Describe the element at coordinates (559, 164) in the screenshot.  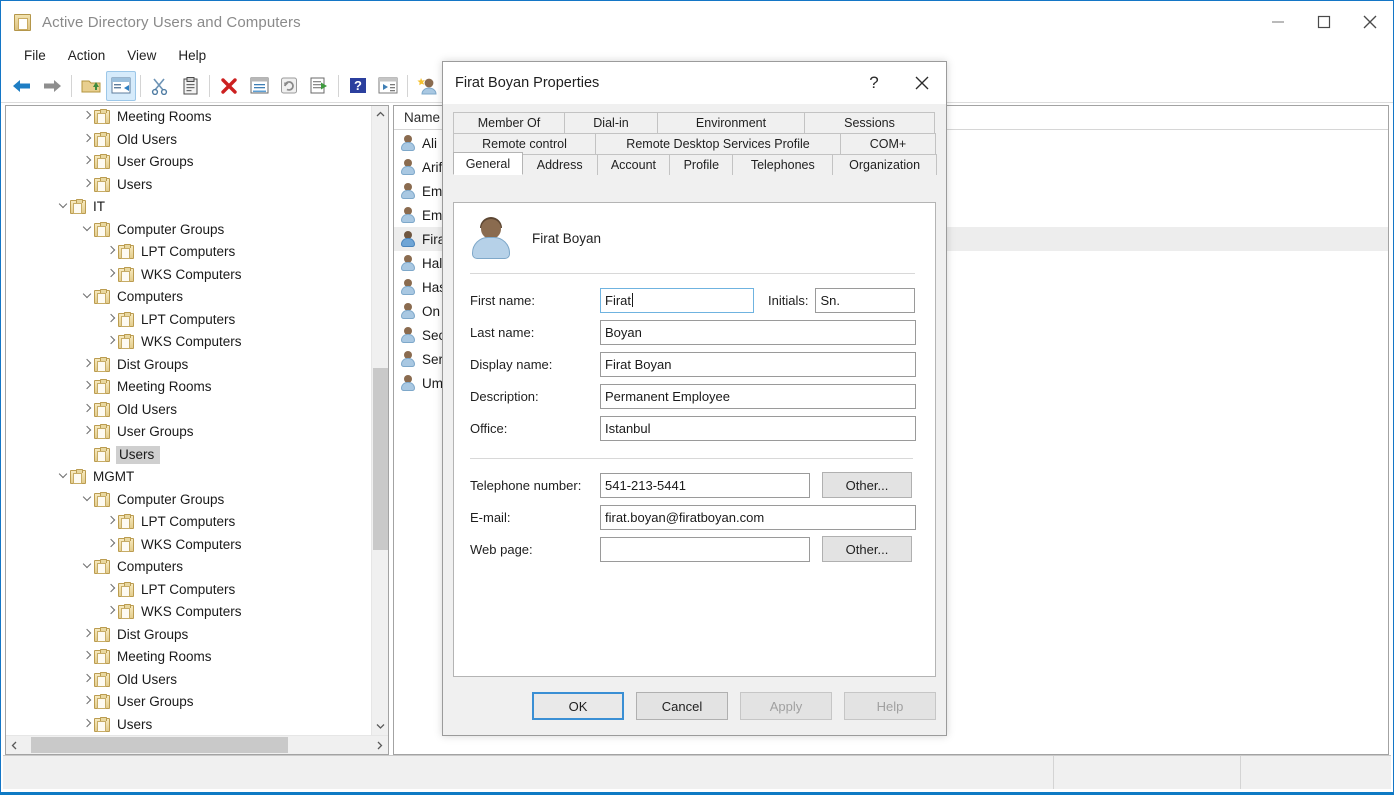
I see `tab-address: Address` at that location.